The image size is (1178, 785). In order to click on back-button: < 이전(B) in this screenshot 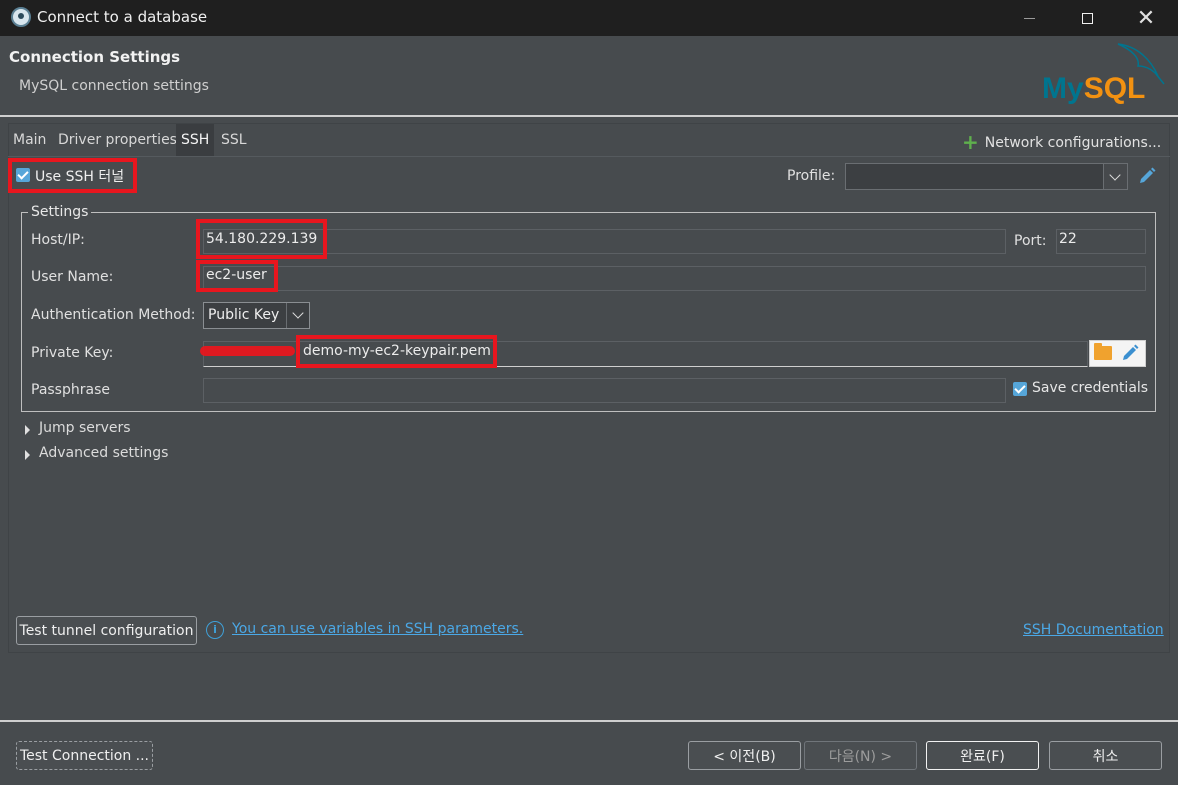, I will do `click(744, 755)`.